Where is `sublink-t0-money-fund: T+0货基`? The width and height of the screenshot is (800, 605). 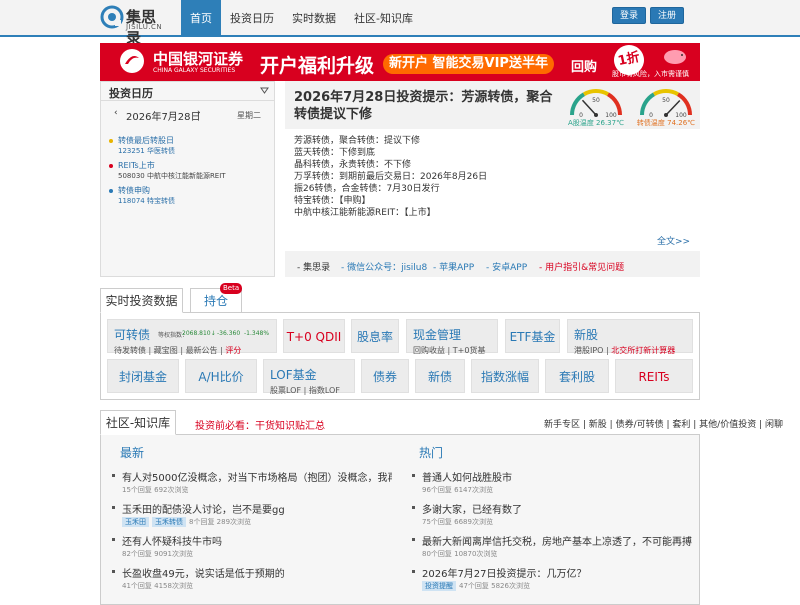 sublink-t0-money-fund: T+0货基 is located at coordinates (469, 350).